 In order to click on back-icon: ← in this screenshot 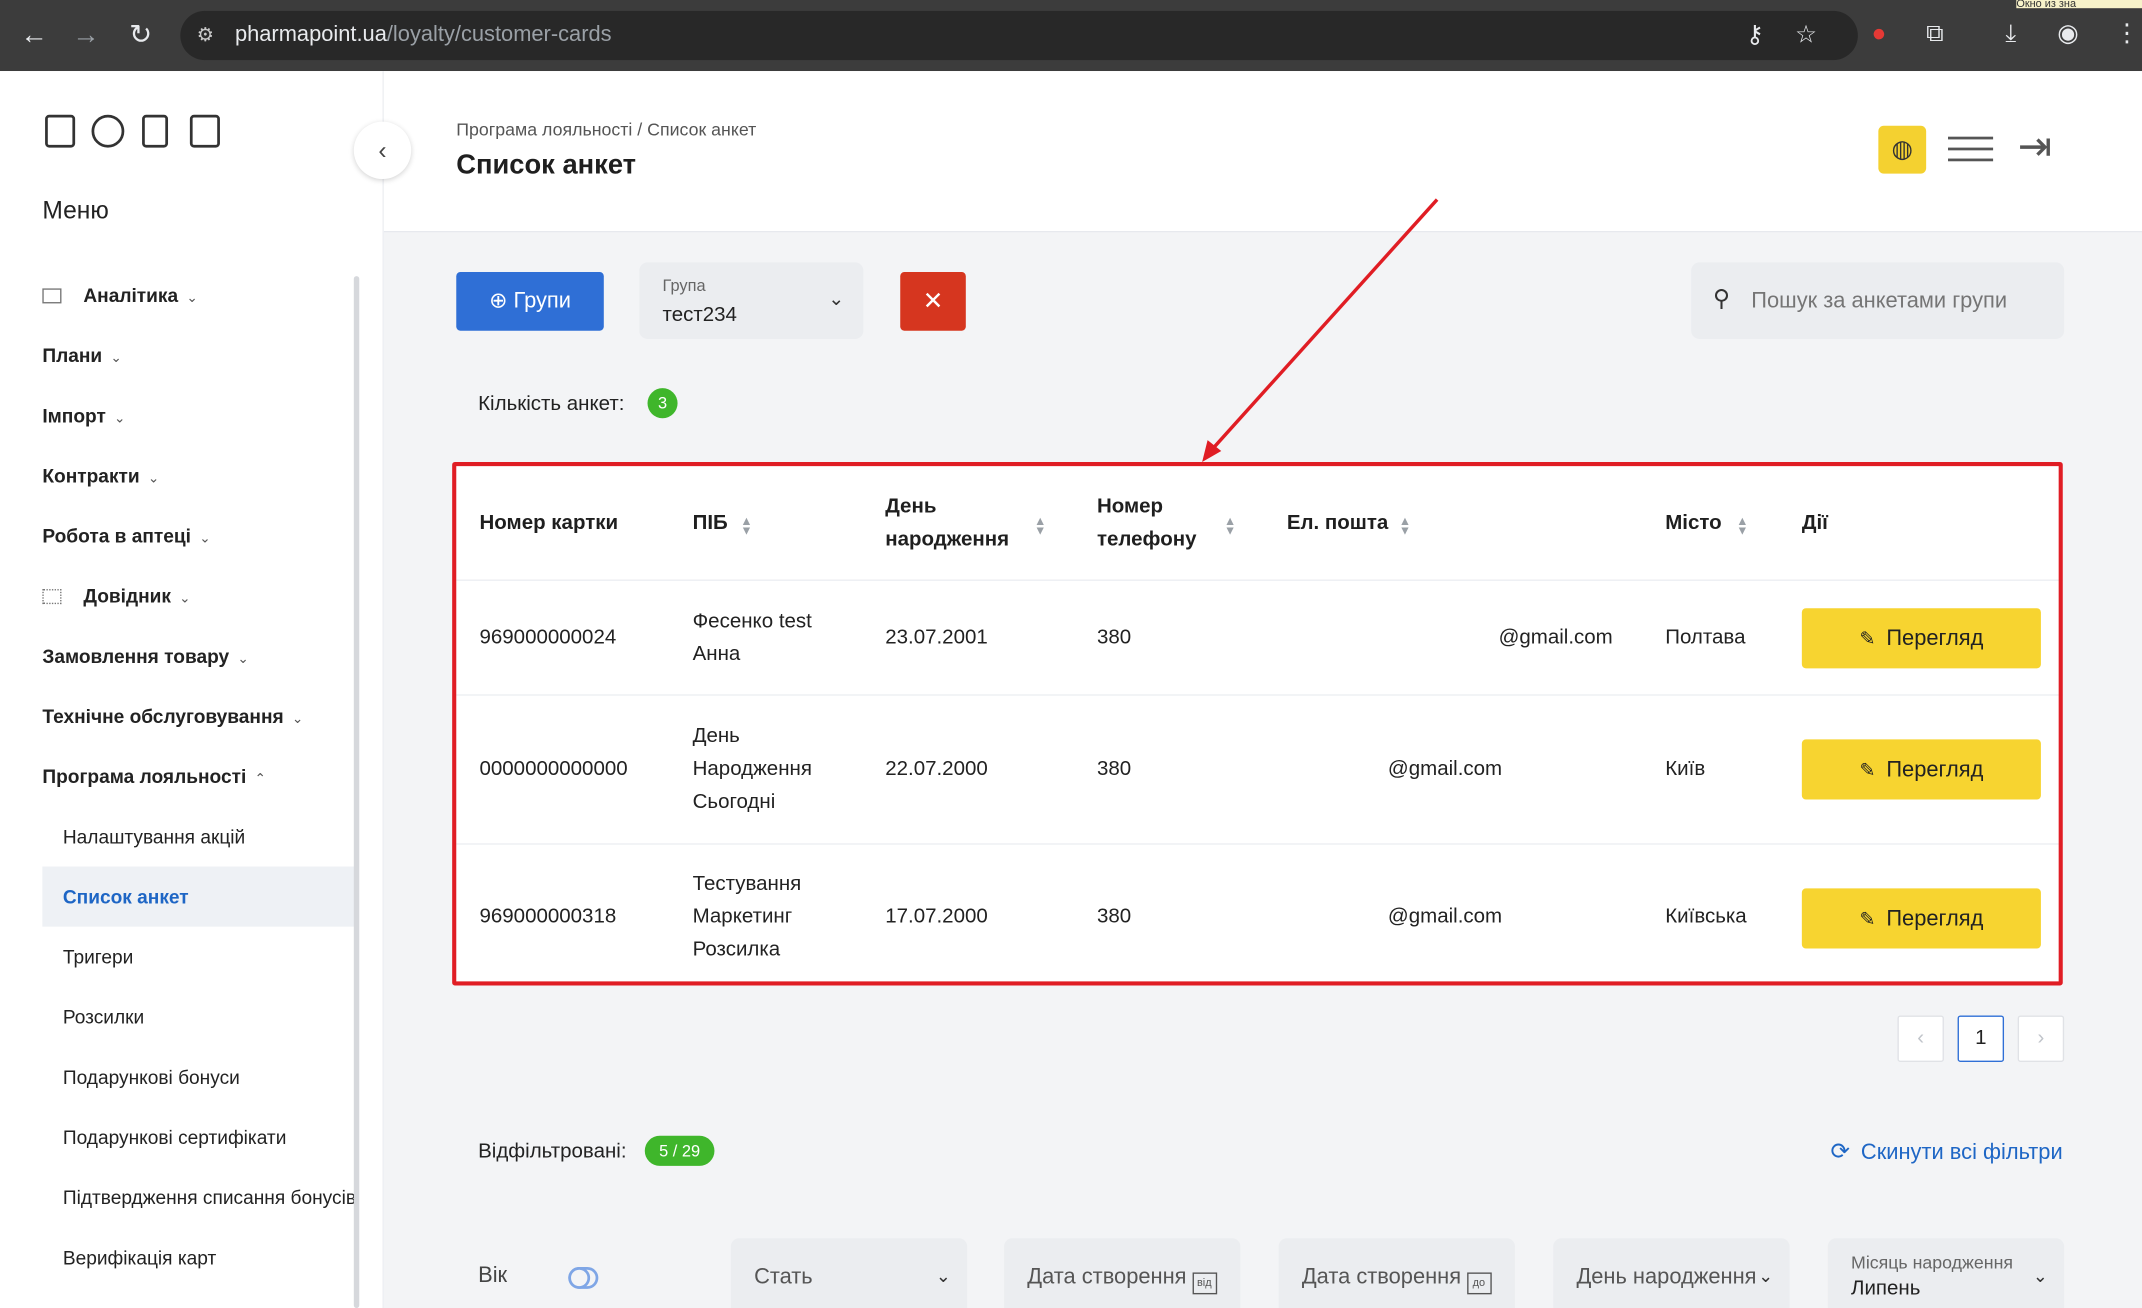, I will do `click(34, 36)`.